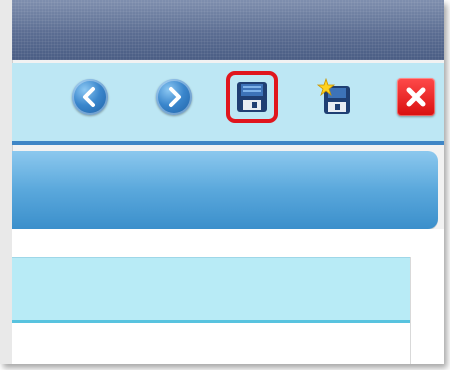 The image size is (450, 370). I want to click on back-button, so click(90, 97).